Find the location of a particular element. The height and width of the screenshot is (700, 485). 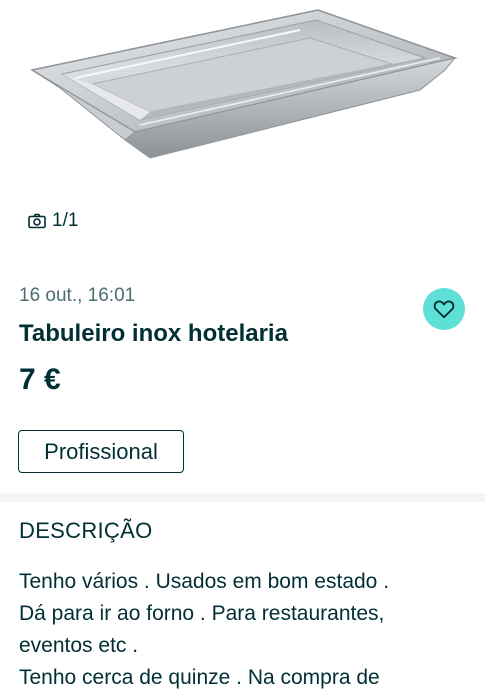

section-divider is located at coordinates (242, 497).